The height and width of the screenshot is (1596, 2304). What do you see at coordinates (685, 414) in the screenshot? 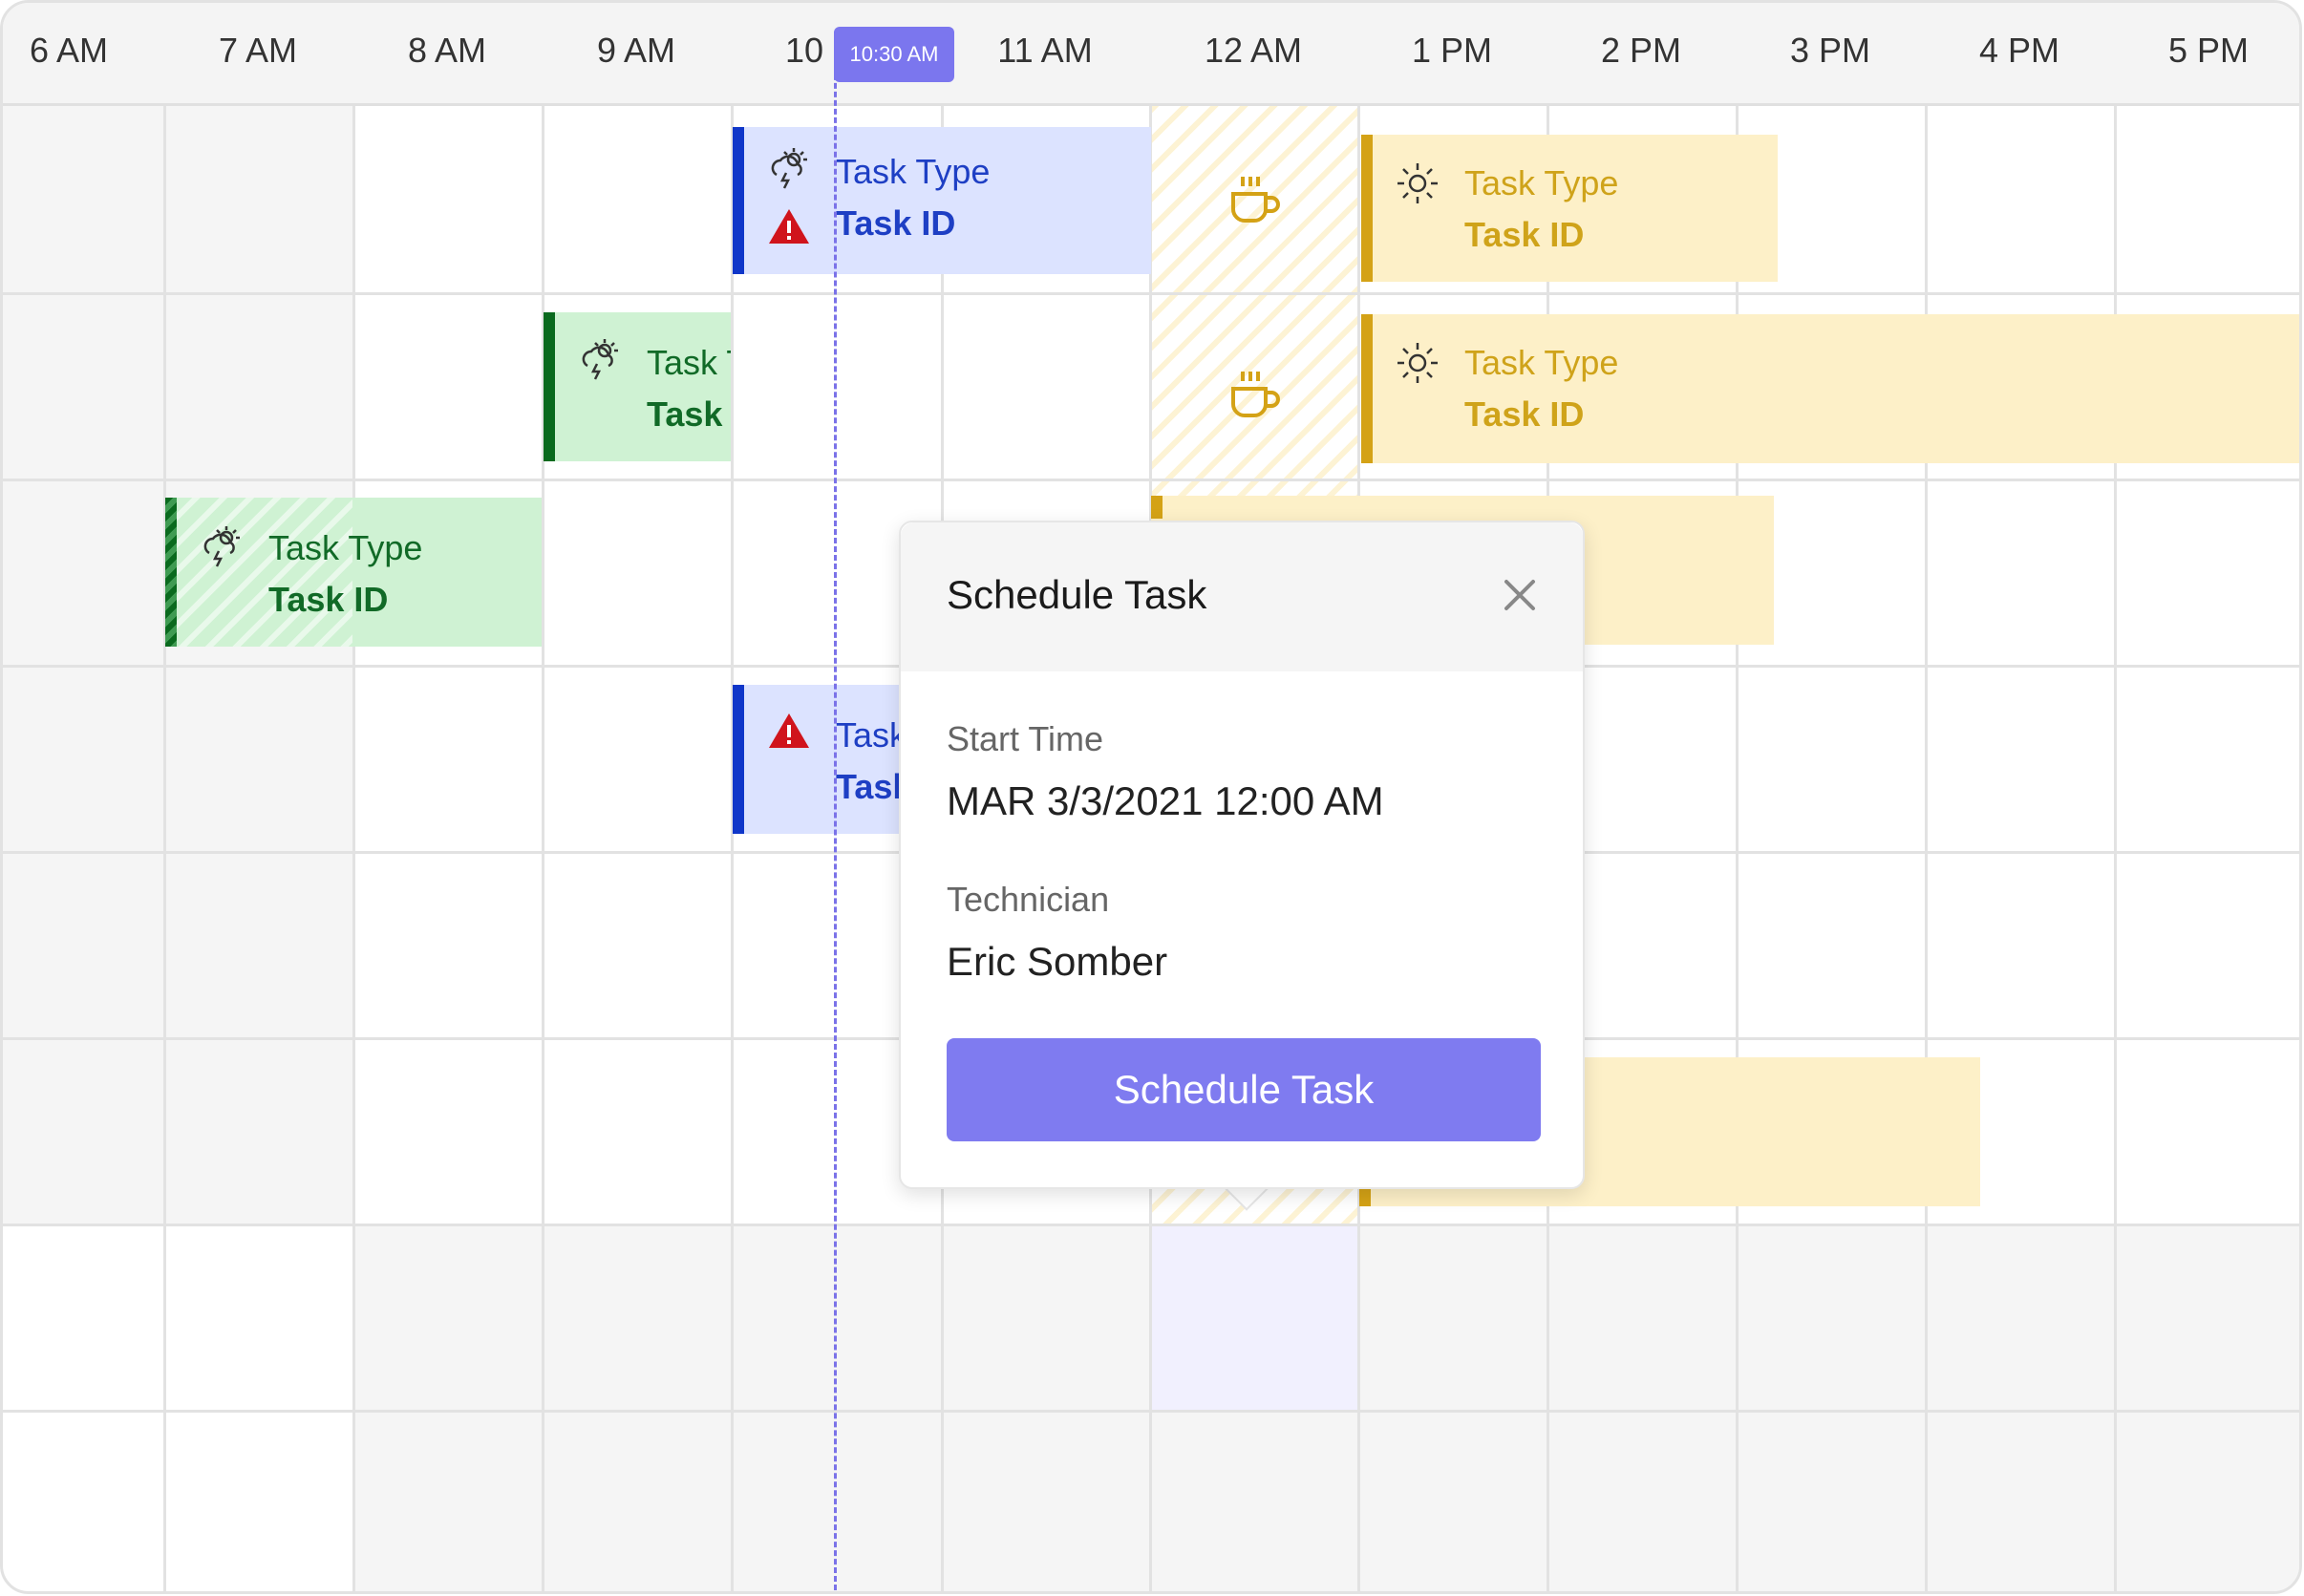
I see `task-id: Task` at bounding box center [685, 414].